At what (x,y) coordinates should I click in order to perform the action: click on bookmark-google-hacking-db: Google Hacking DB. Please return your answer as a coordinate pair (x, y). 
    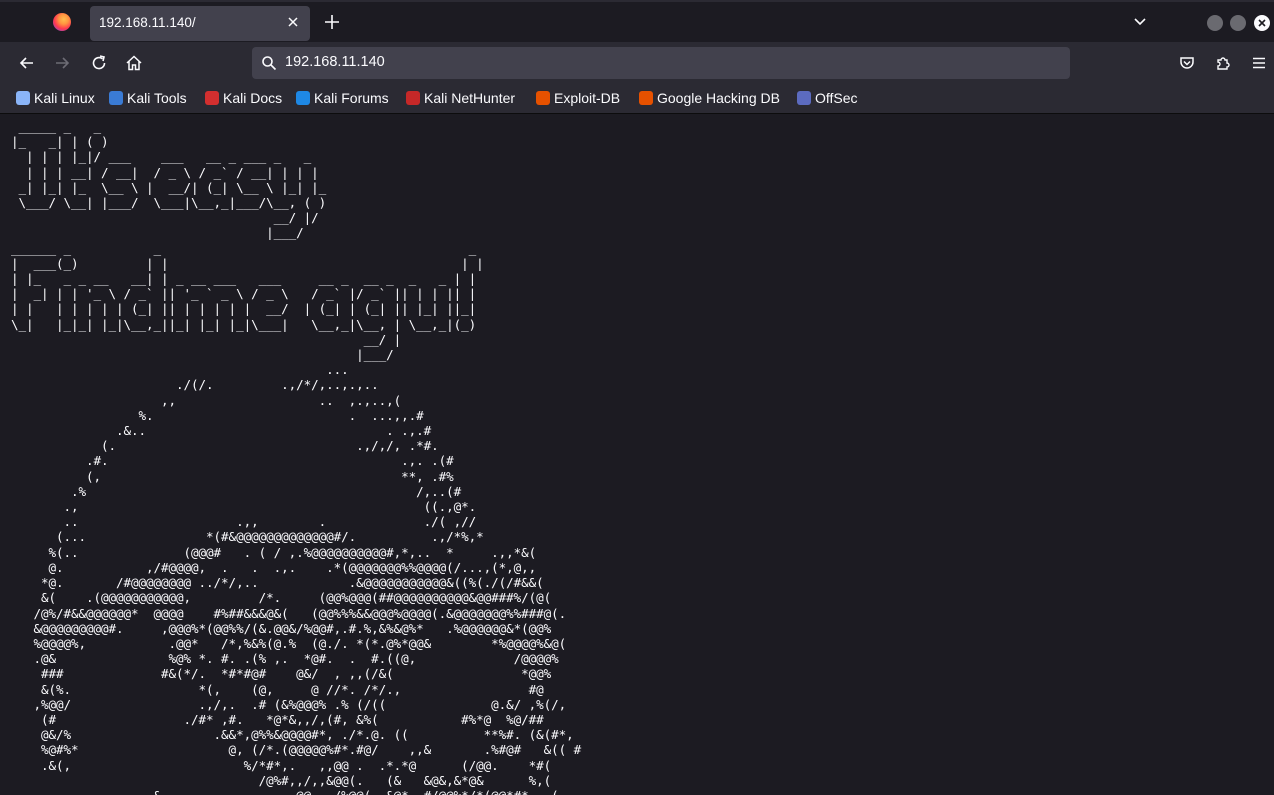
    Looking at the image, I should click on (709, 99).